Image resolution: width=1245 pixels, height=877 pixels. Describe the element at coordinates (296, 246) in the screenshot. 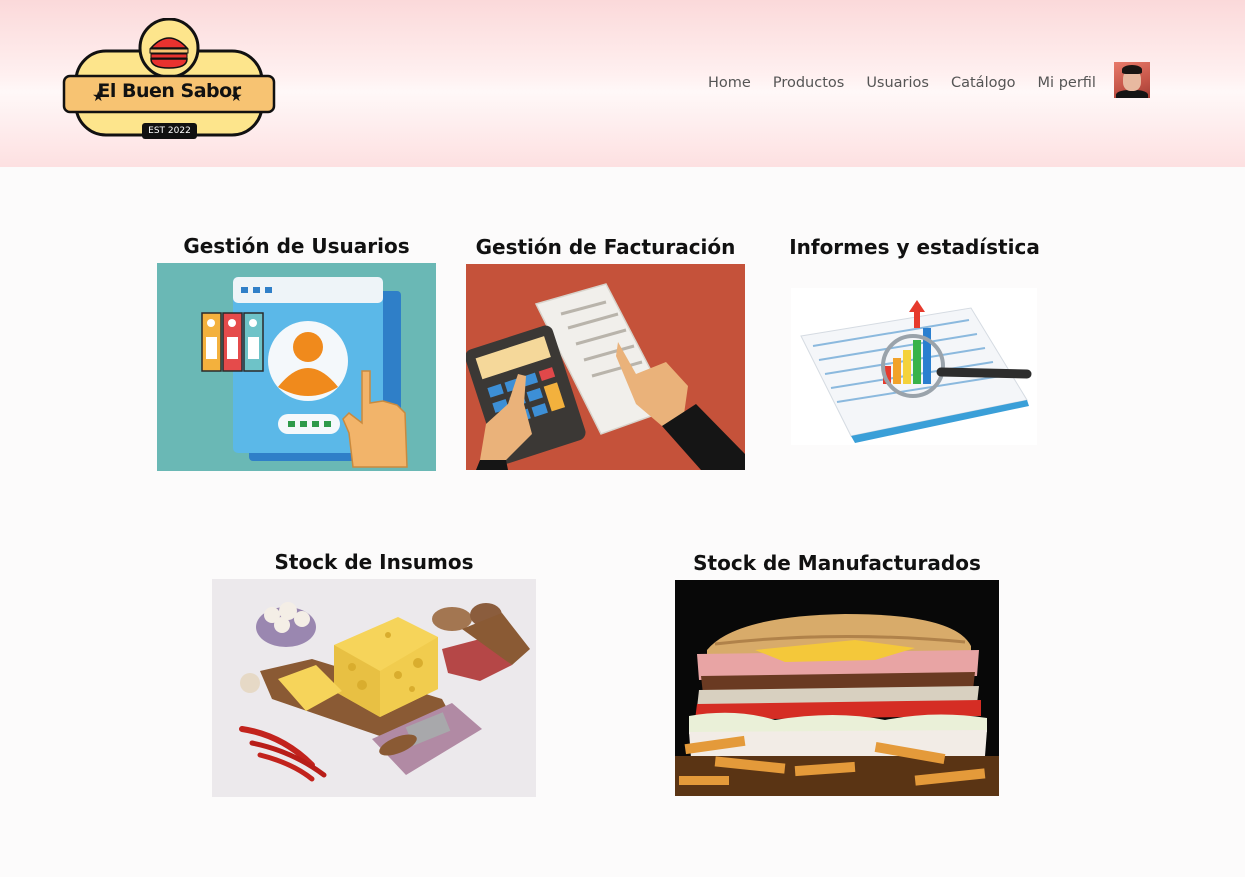

I see `card-title-usuarios: Gestión de Usuarios` at that location.